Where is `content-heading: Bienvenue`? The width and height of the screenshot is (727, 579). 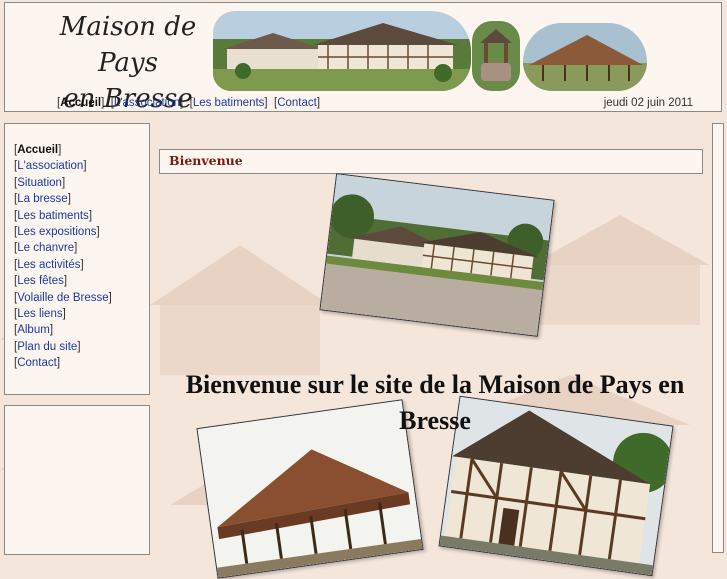
content-heading: Bienvenue is located at coordinates (431, 161).